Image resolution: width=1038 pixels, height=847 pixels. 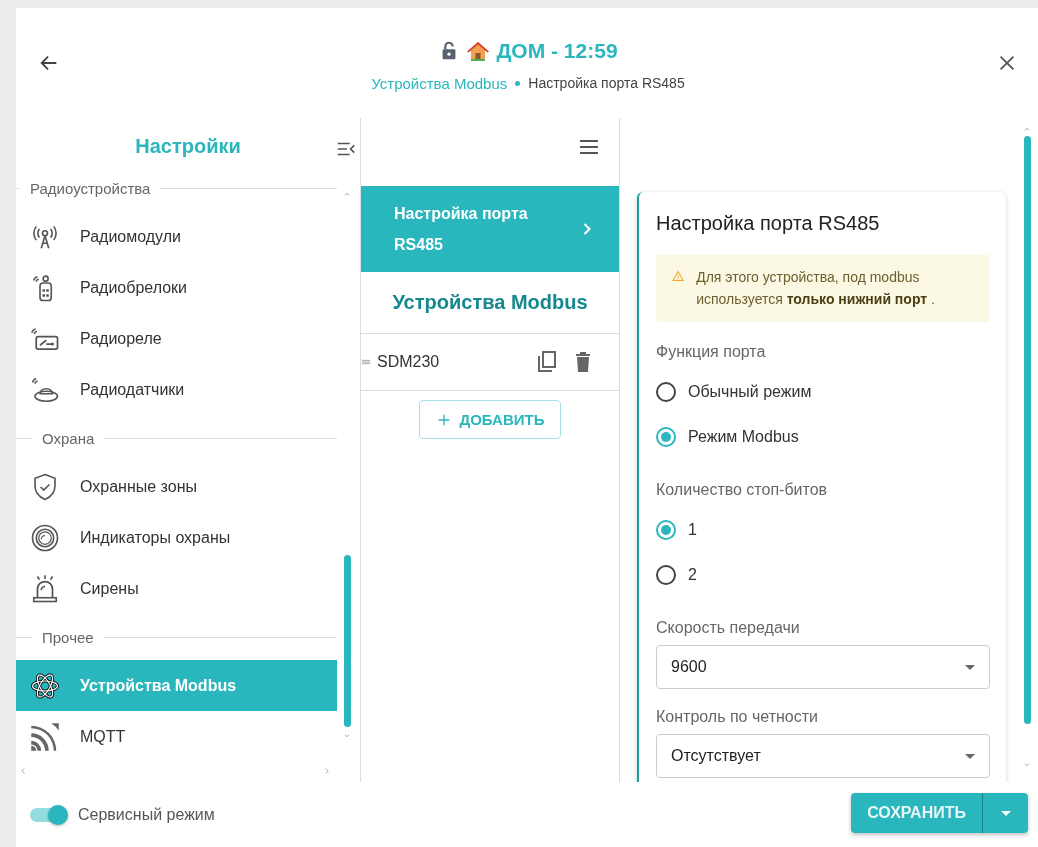 I want to click on select-field: Отсутствует, so click(x=823, y=756).